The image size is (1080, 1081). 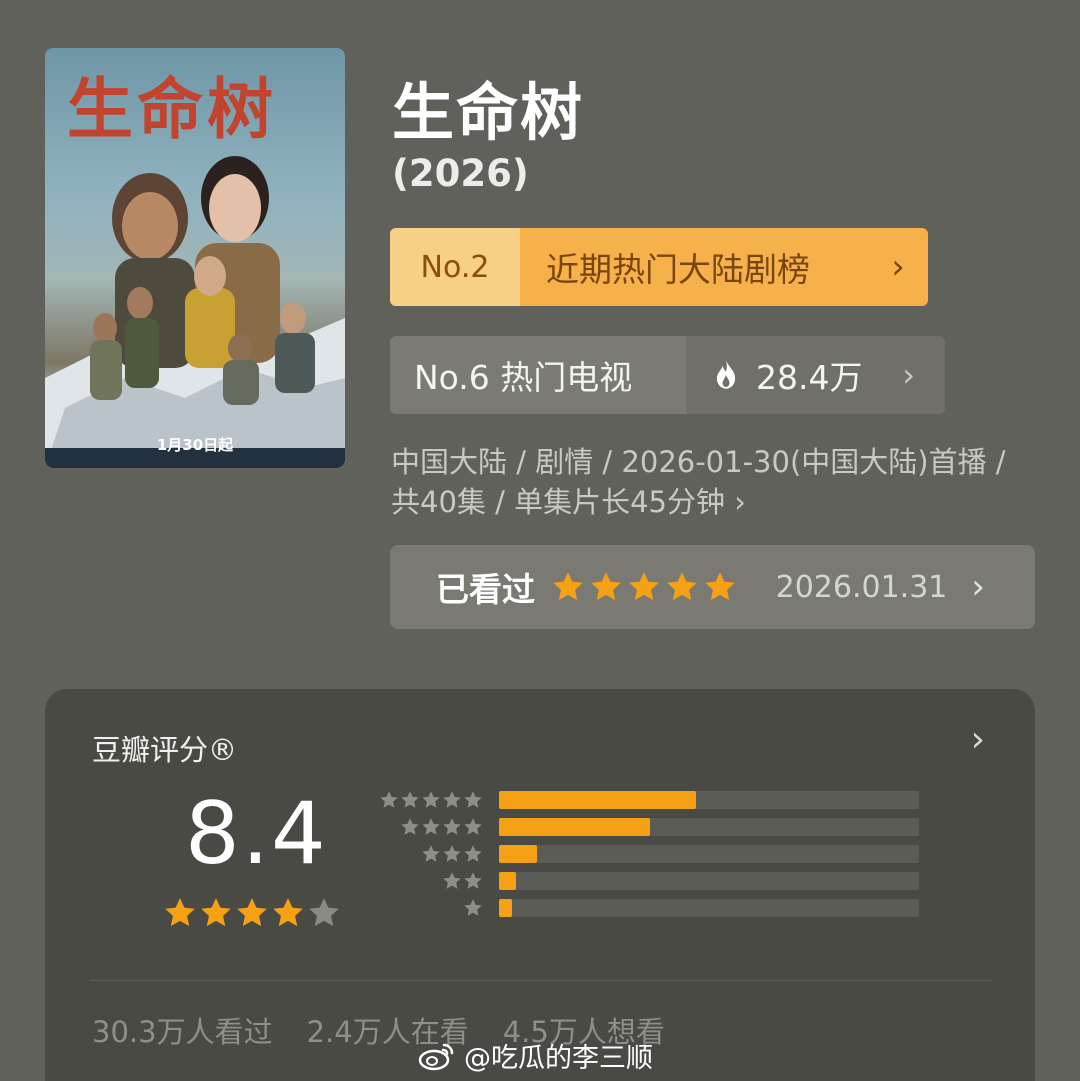 I want to click on rating-score-stars, so click(x=252, y=913).